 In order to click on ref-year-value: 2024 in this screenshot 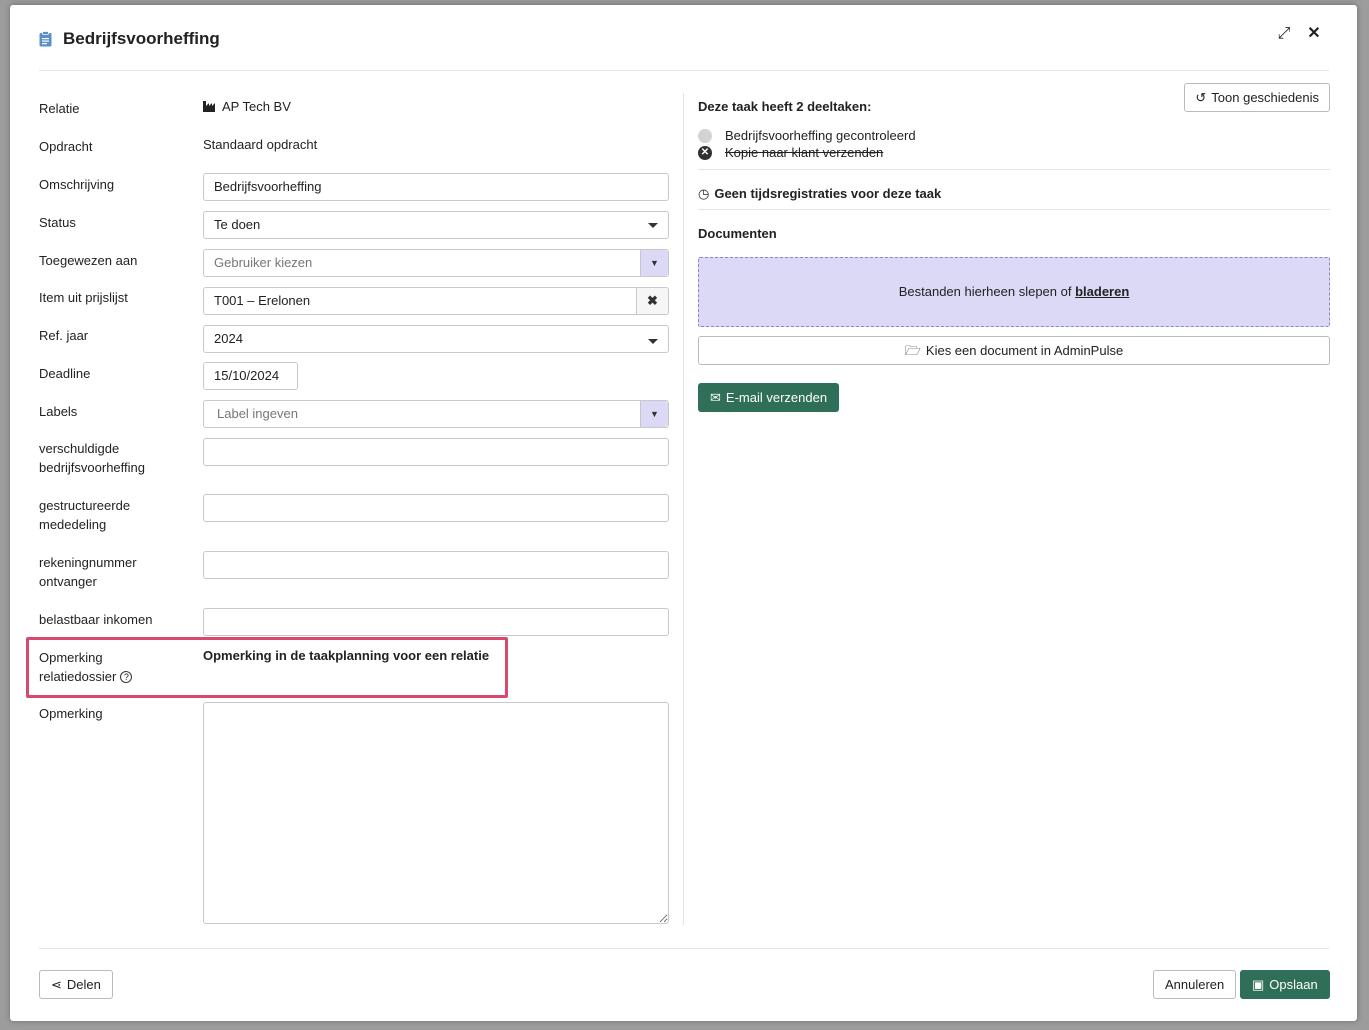, I will do `click(228, 338)`.